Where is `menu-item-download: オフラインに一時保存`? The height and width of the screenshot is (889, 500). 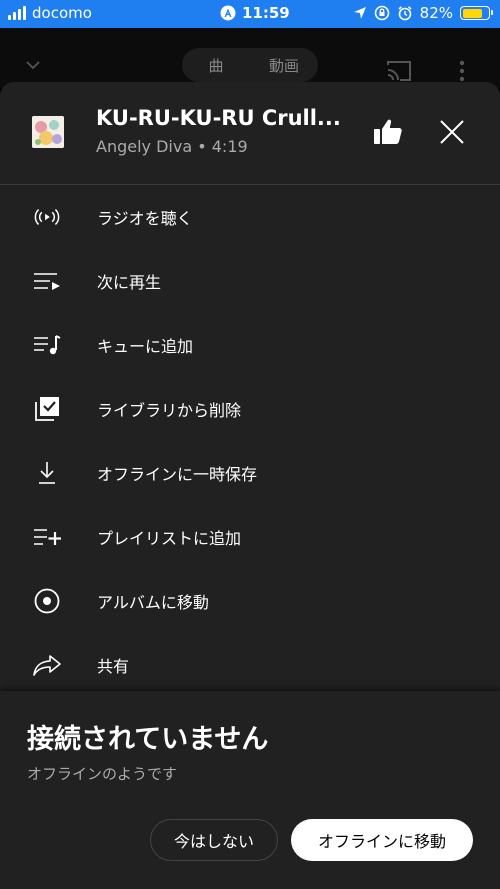 menu-item-download: オフラインに一時保存 is located at coordinates (250, 473).